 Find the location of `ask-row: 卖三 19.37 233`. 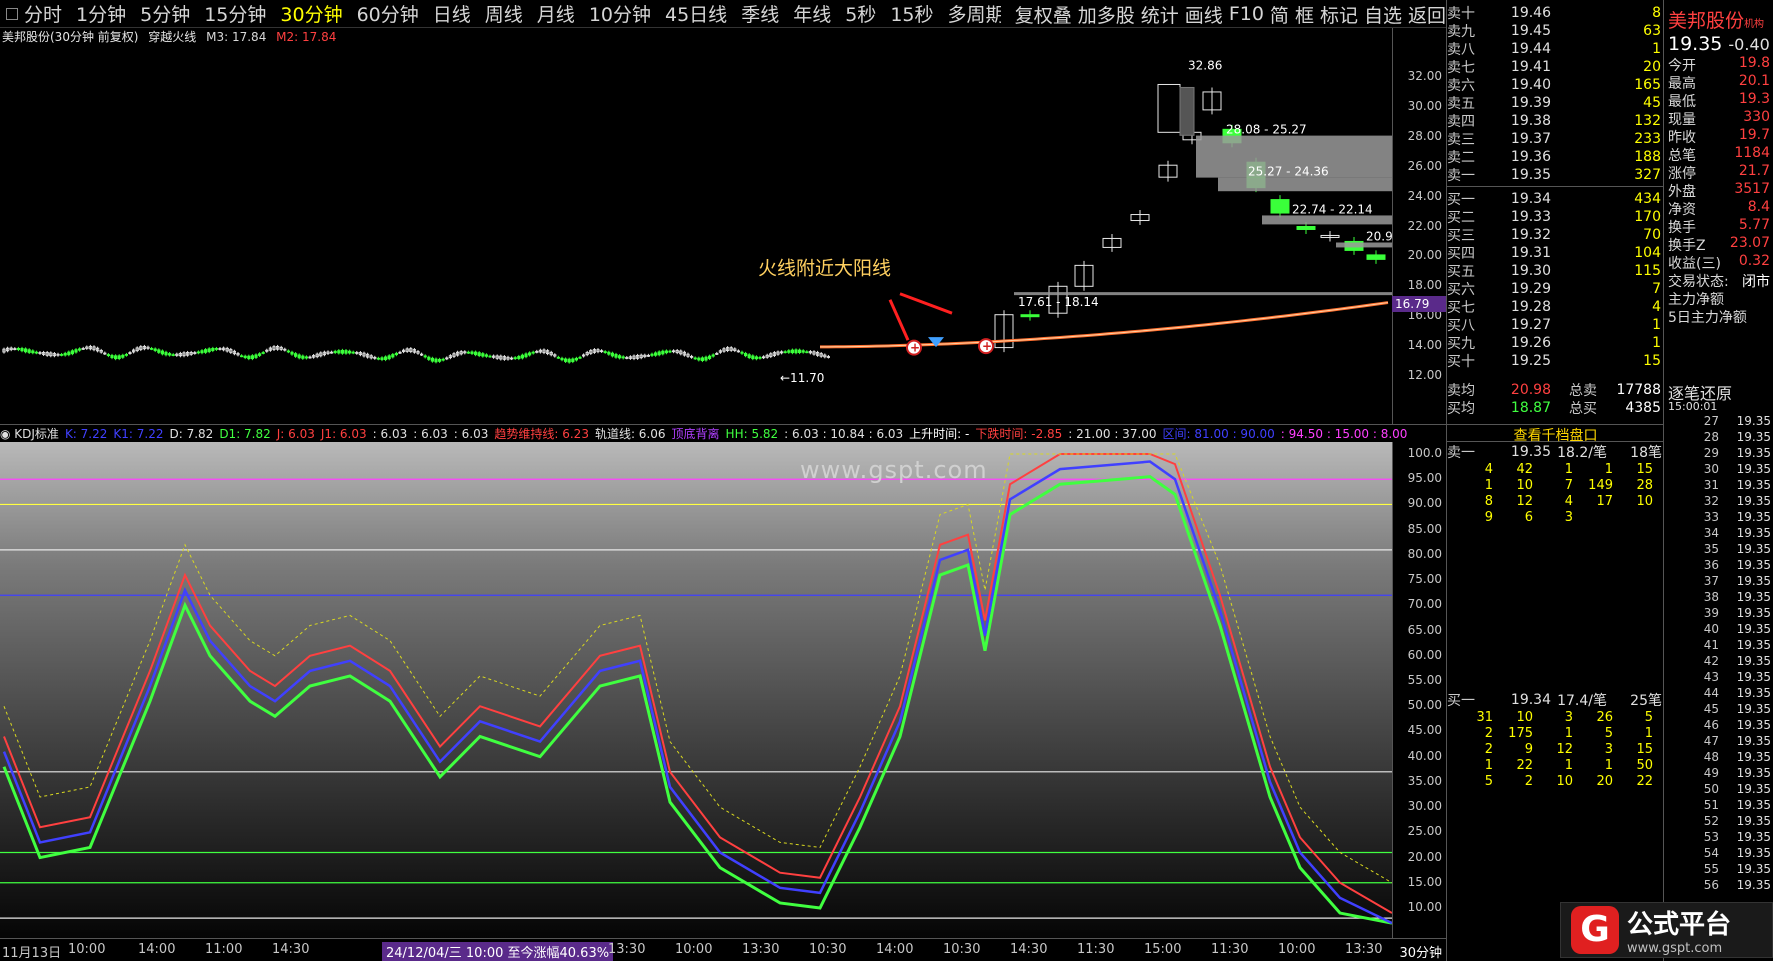

ask-row: 卖三 19.37 233 is located at coordinates (1555, 139).